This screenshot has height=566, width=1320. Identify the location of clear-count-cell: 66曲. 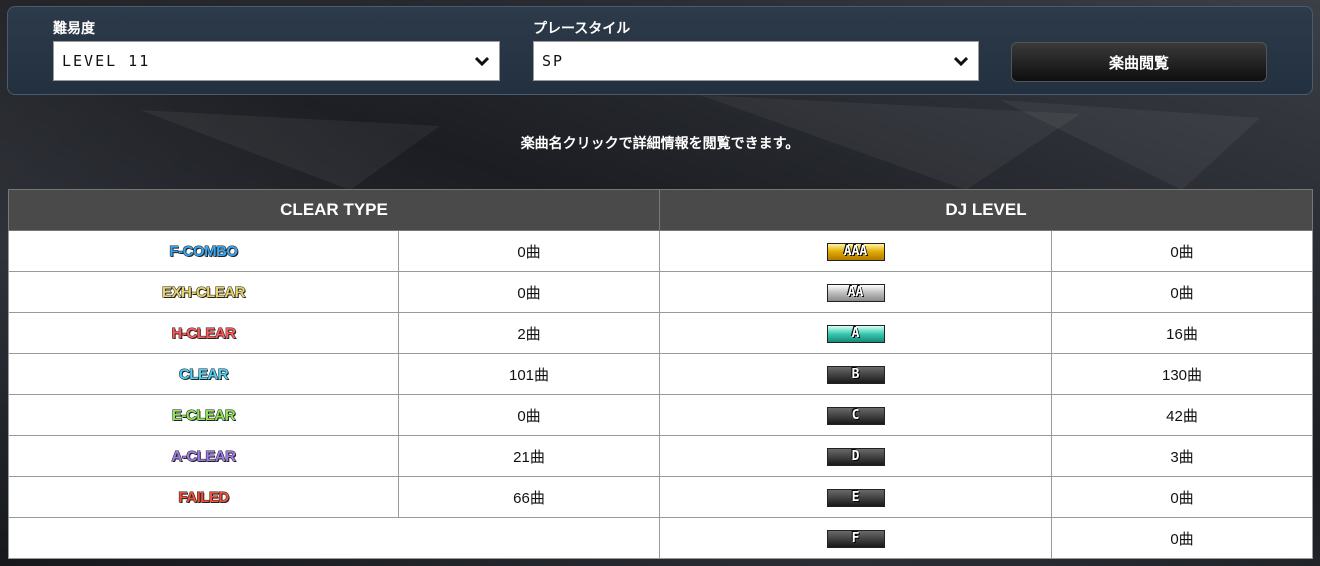
(529, 497).